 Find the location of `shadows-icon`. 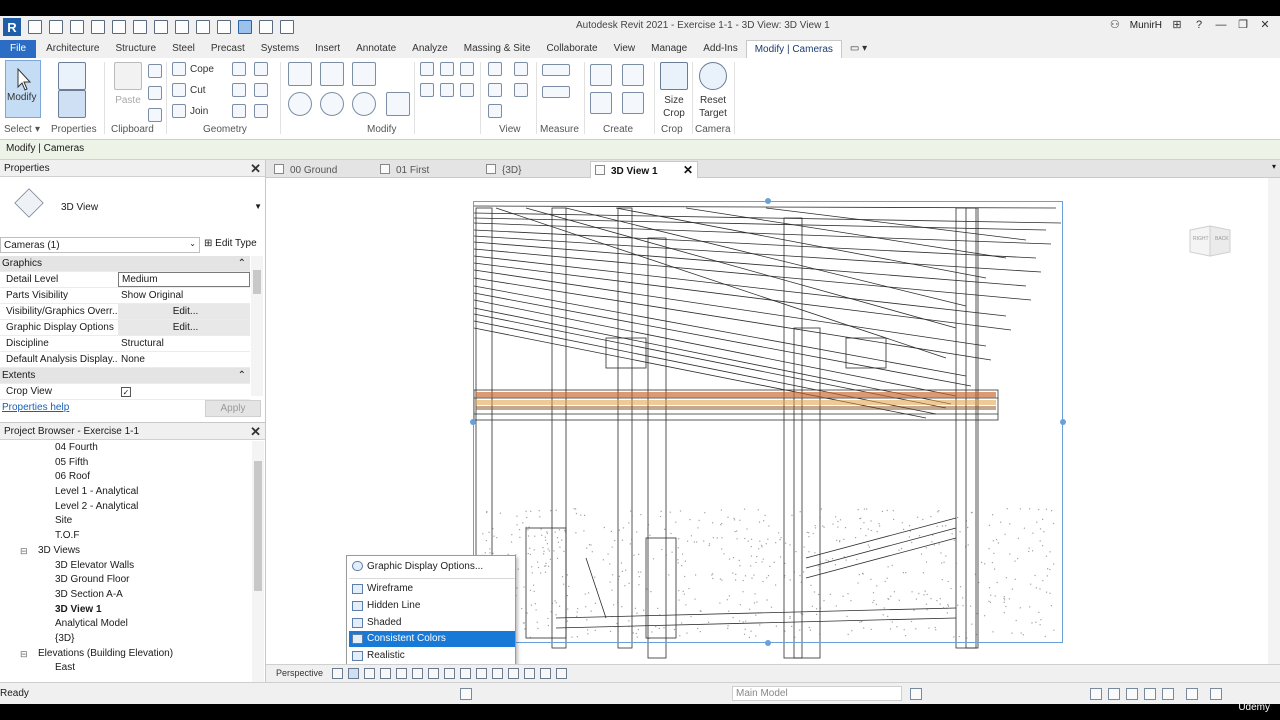

shadows-icon is located at coordinates (385, 673).